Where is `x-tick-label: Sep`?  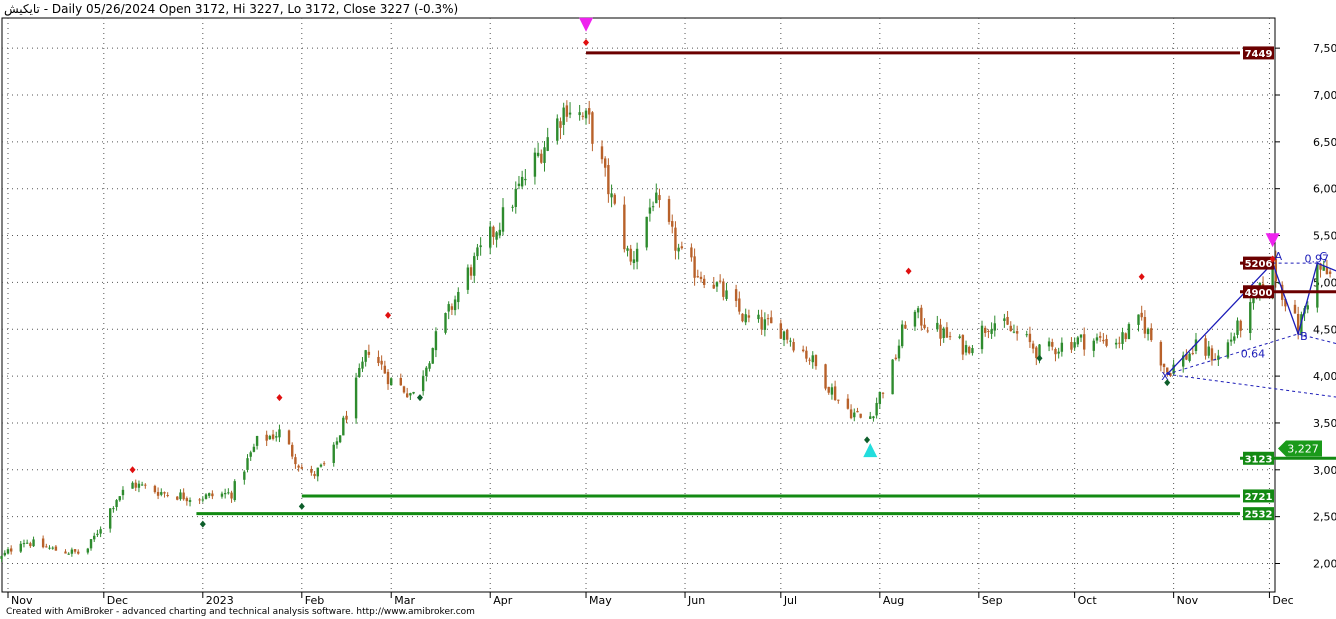
x-tick-label: Sep is located at coordinates (992, 600).